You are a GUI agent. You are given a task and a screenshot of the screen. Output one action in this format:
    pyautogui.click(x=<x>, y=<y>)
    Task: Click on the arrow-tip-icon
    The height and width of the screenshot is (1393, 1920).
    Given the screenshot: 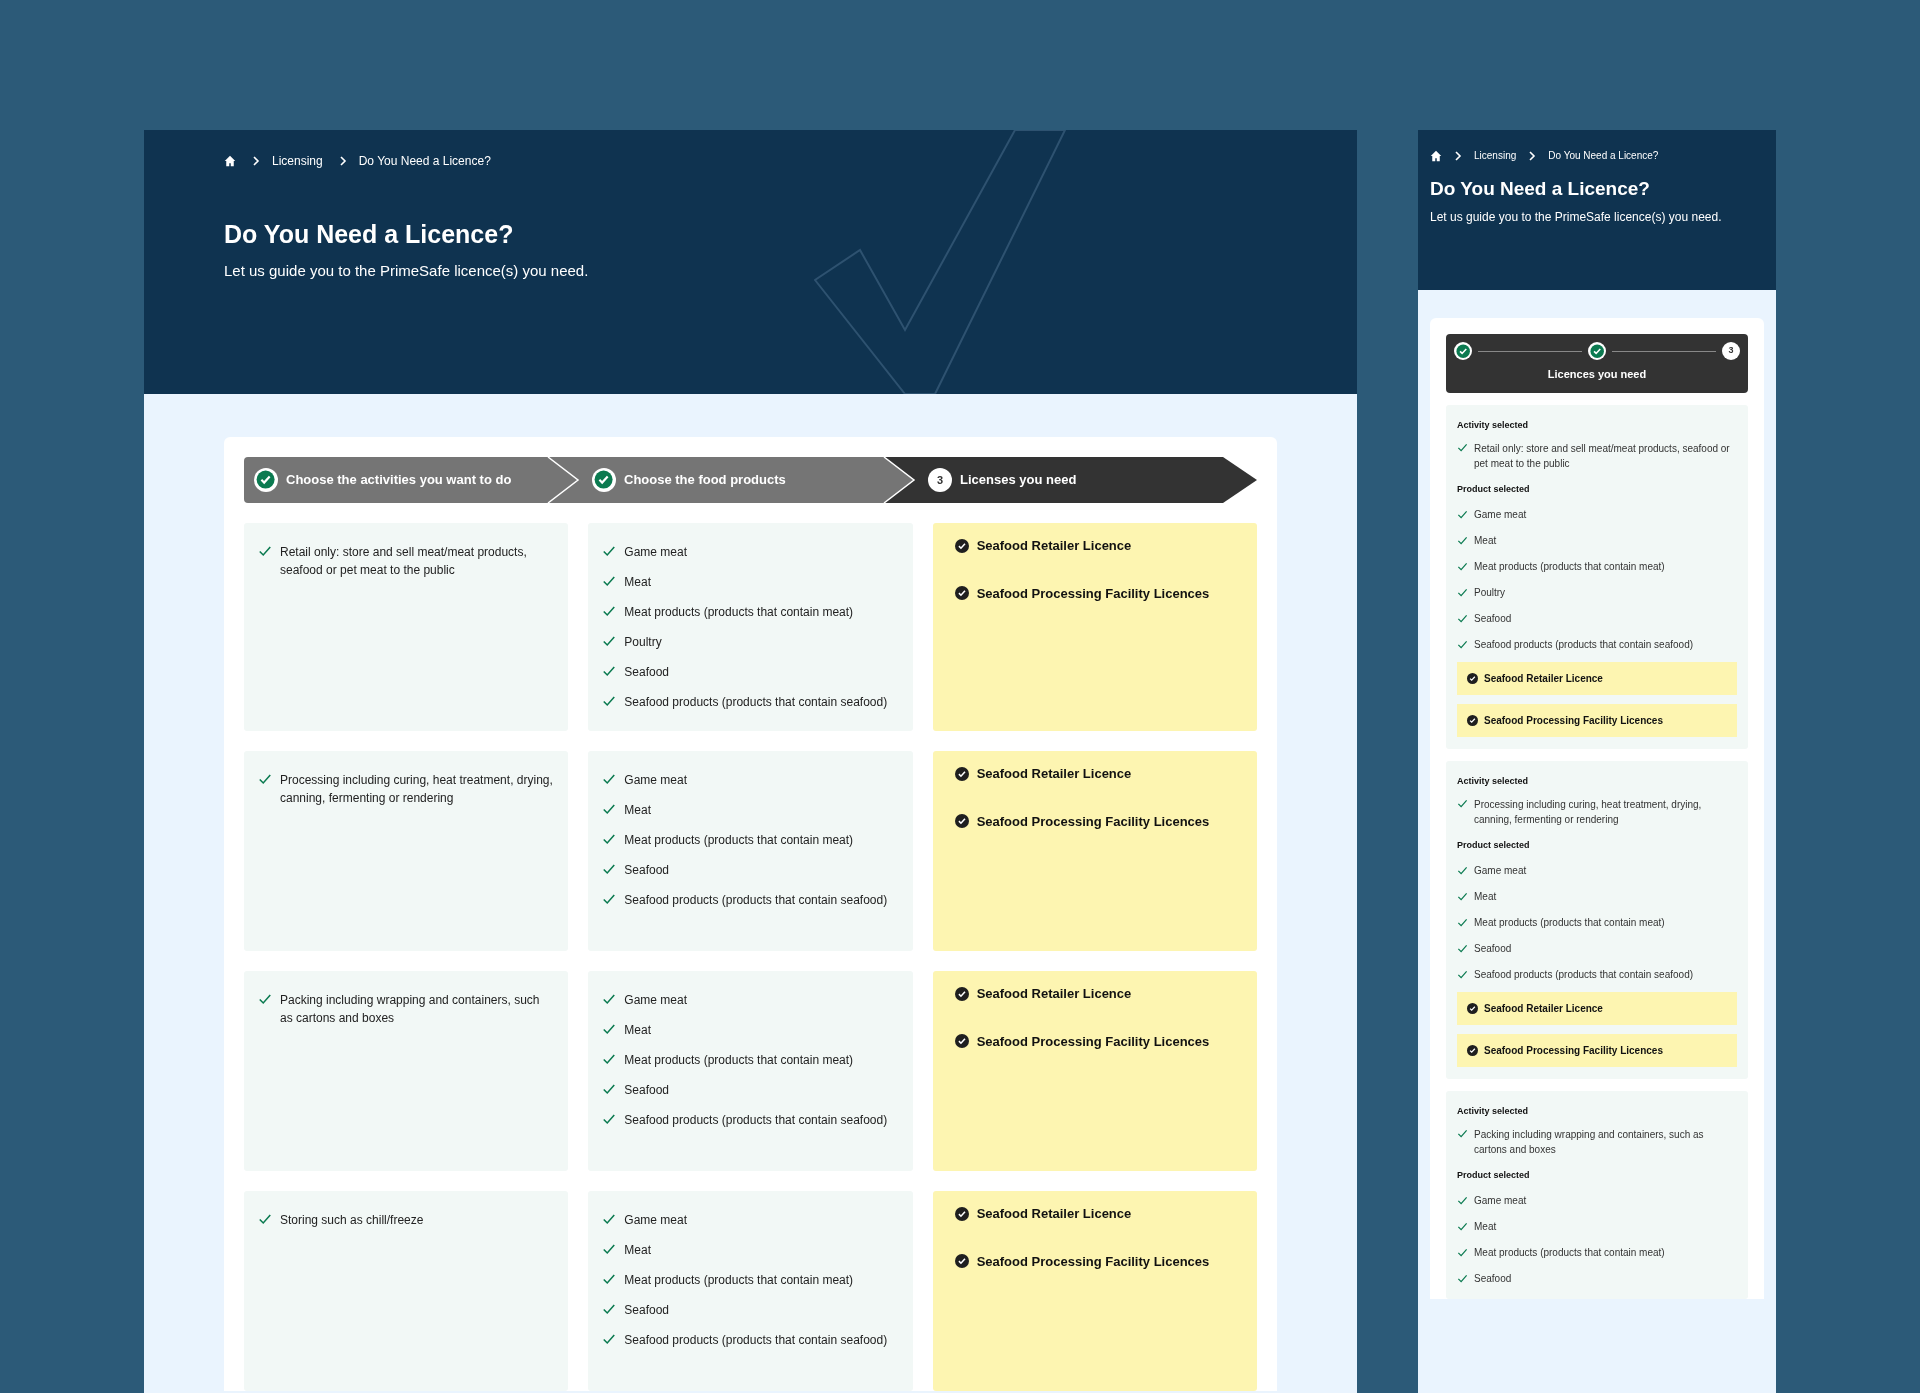 What is the action you would take?
    pyautogui.click(x=1239, y=480)
    